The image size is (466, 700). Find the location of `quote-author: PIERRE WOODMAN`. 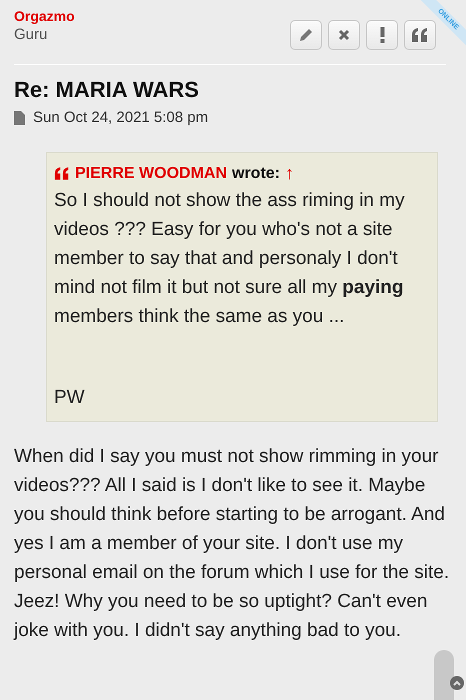

quote-author: PIERRE WOODMAN is located at coordinates (151, 173).